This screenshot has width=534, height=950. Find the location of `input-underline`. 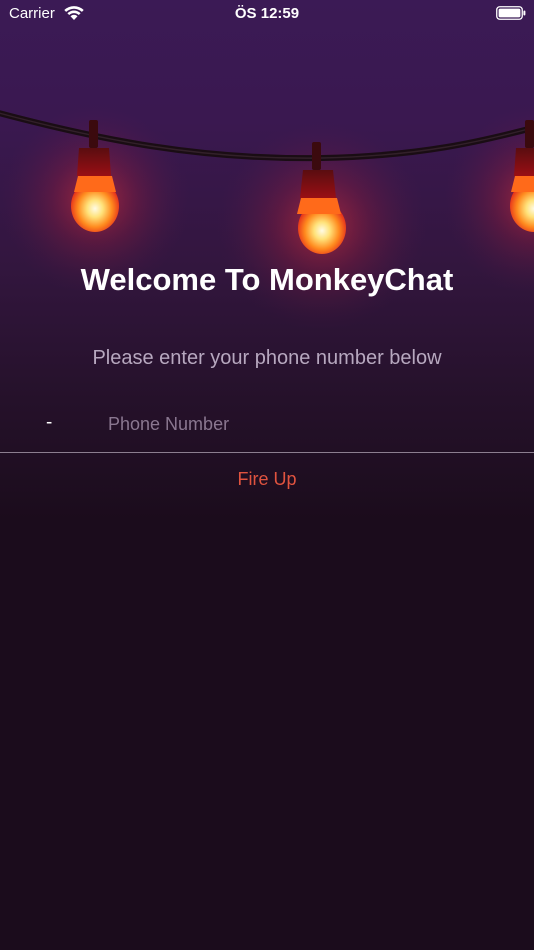

input-underline is located at coordinates (267, 452).